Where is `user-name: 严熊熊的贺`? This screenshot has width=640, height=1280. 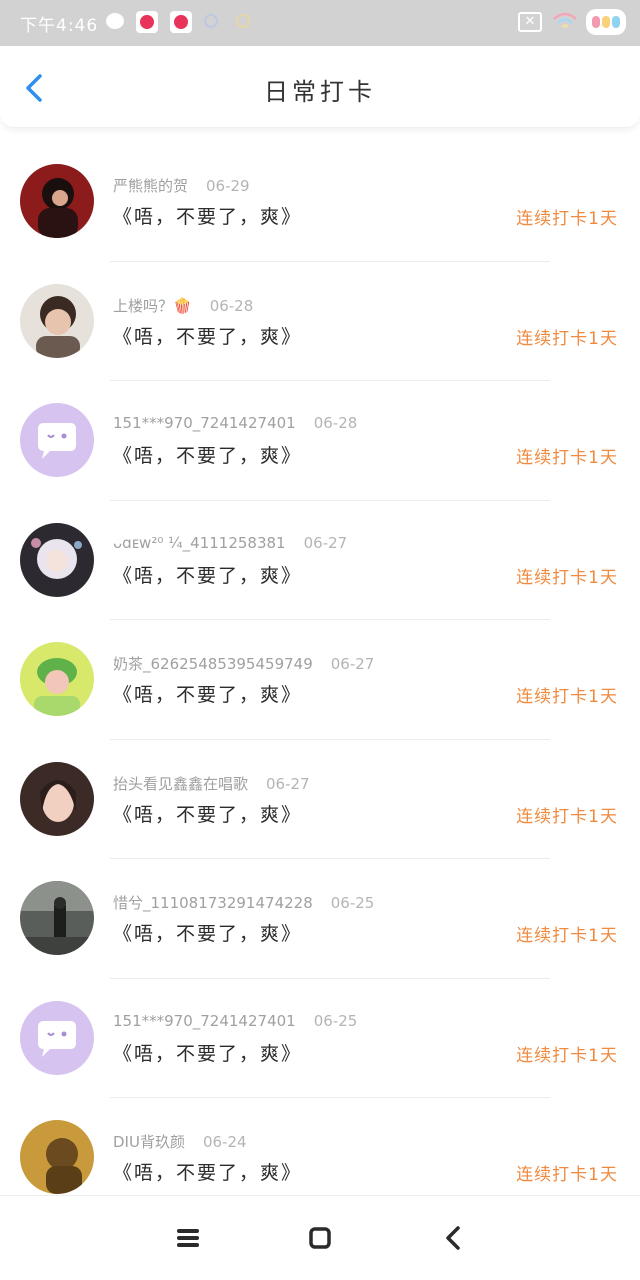 user-name: 严熊熊的贺 is located at coordinates (151, 186).